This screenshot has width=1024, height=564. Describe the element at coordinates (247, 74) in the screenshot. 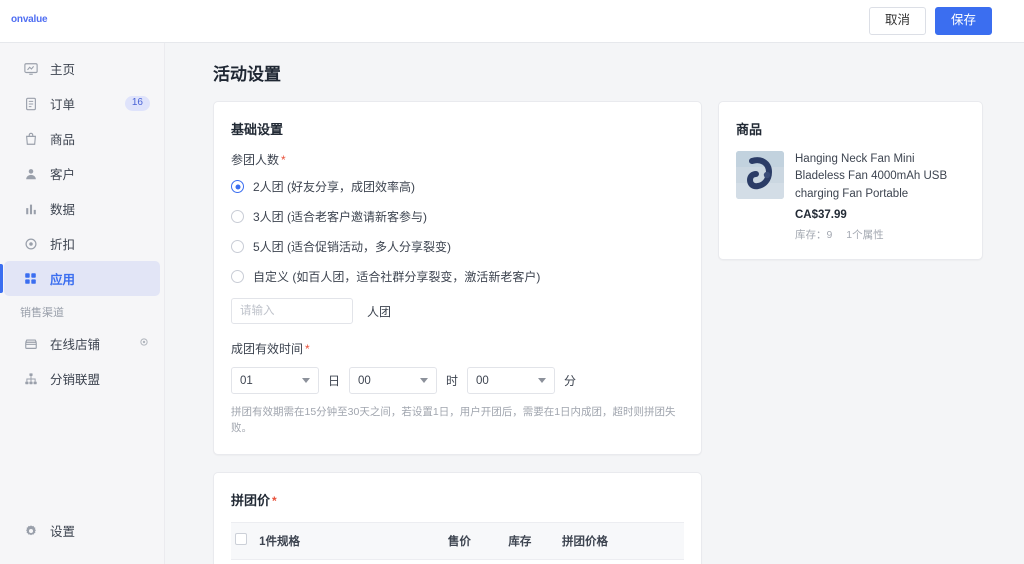

I see `page-title: 活动设置` at that location.